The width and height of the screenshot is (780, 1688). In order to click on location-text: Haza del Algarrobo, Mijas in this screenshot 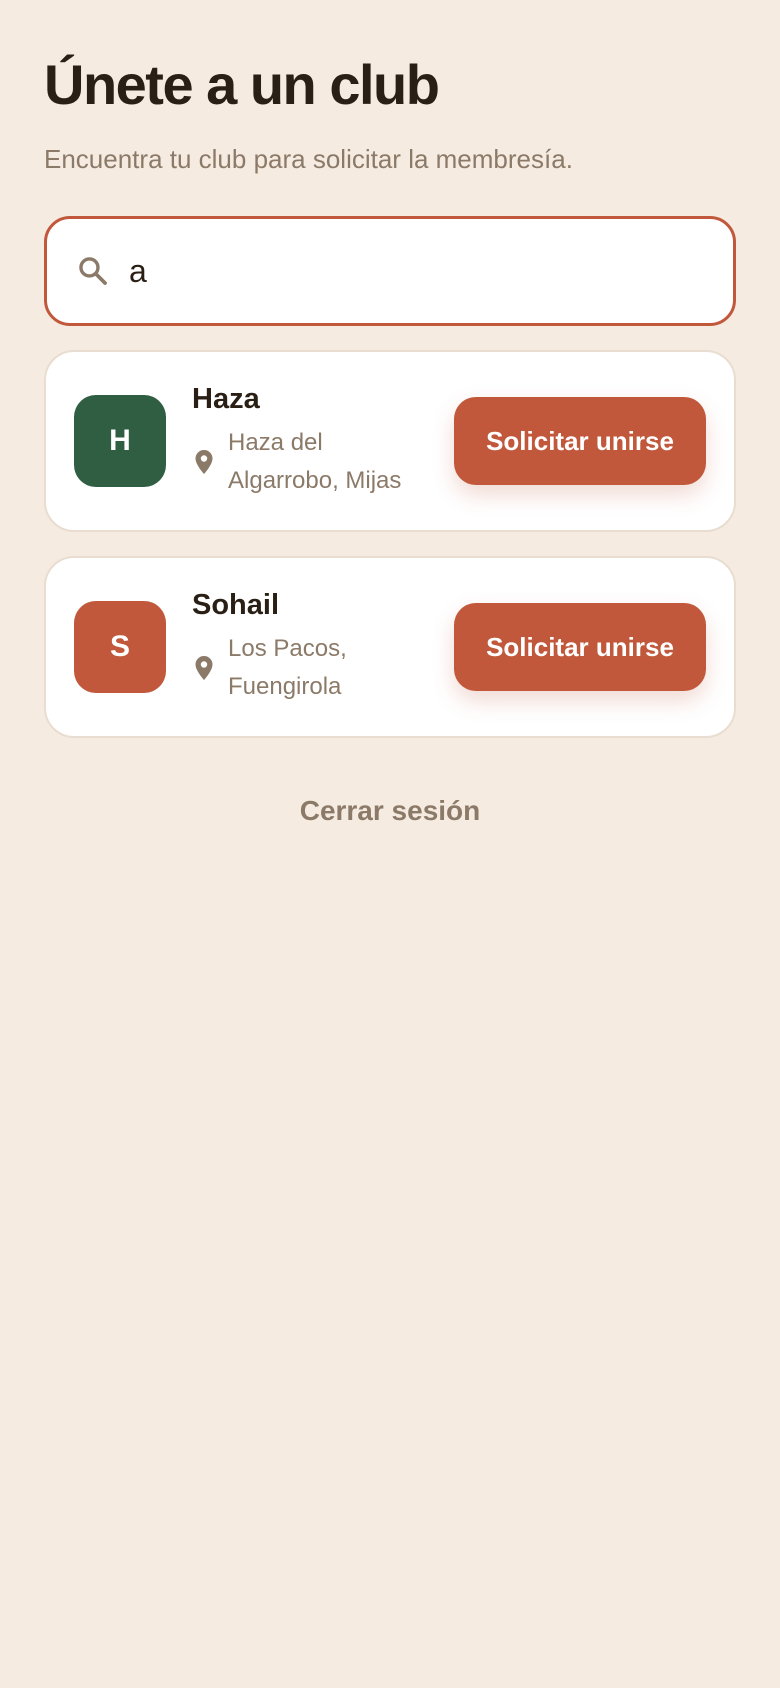, I will do `click(315, 461)`.